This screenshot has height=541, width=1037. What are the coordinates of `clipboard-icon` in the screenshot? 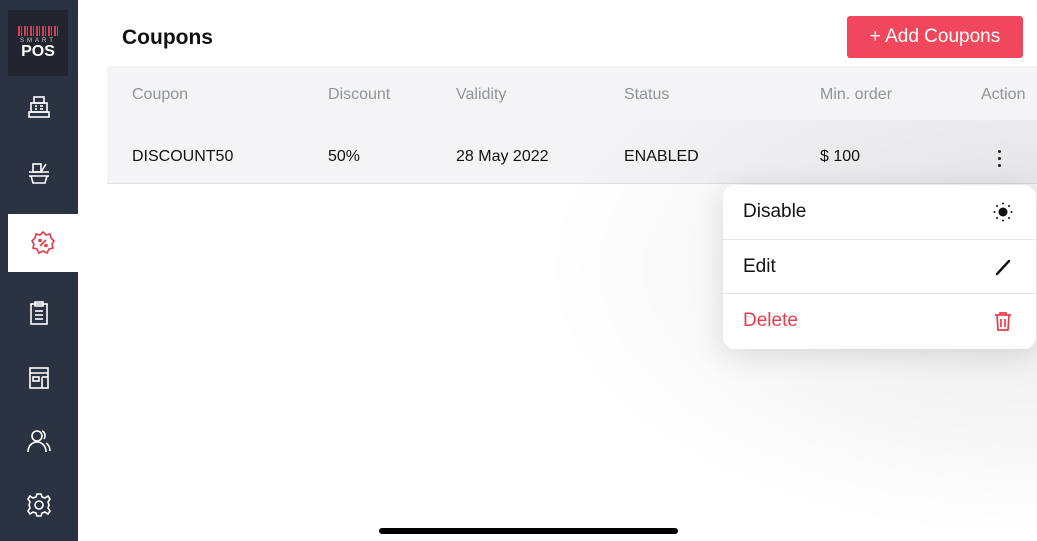 It's located at (39, 313).